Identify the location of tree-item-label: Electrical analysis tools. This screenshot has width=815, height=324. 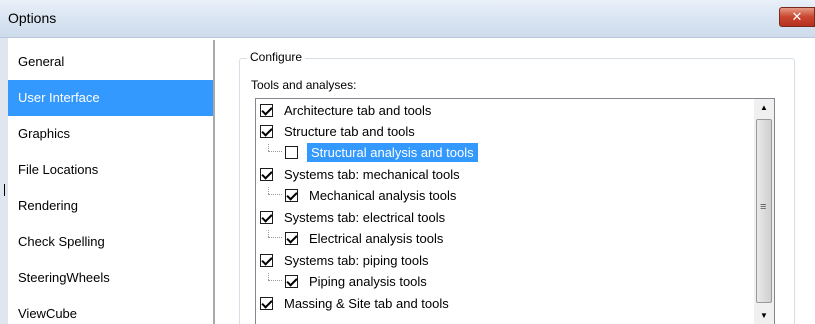
(376, 238).